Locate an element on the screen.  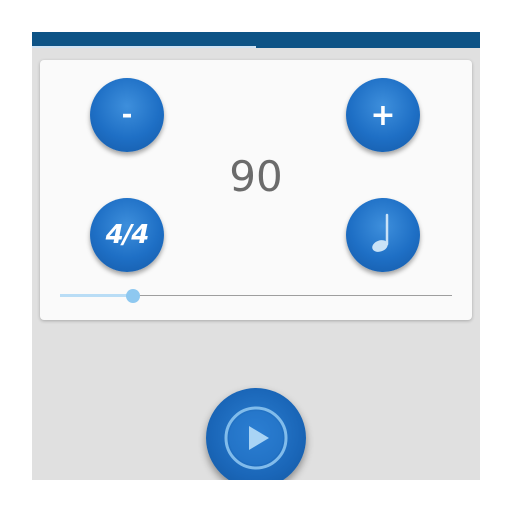
tempo-slider is located at coordinates (256, 296).